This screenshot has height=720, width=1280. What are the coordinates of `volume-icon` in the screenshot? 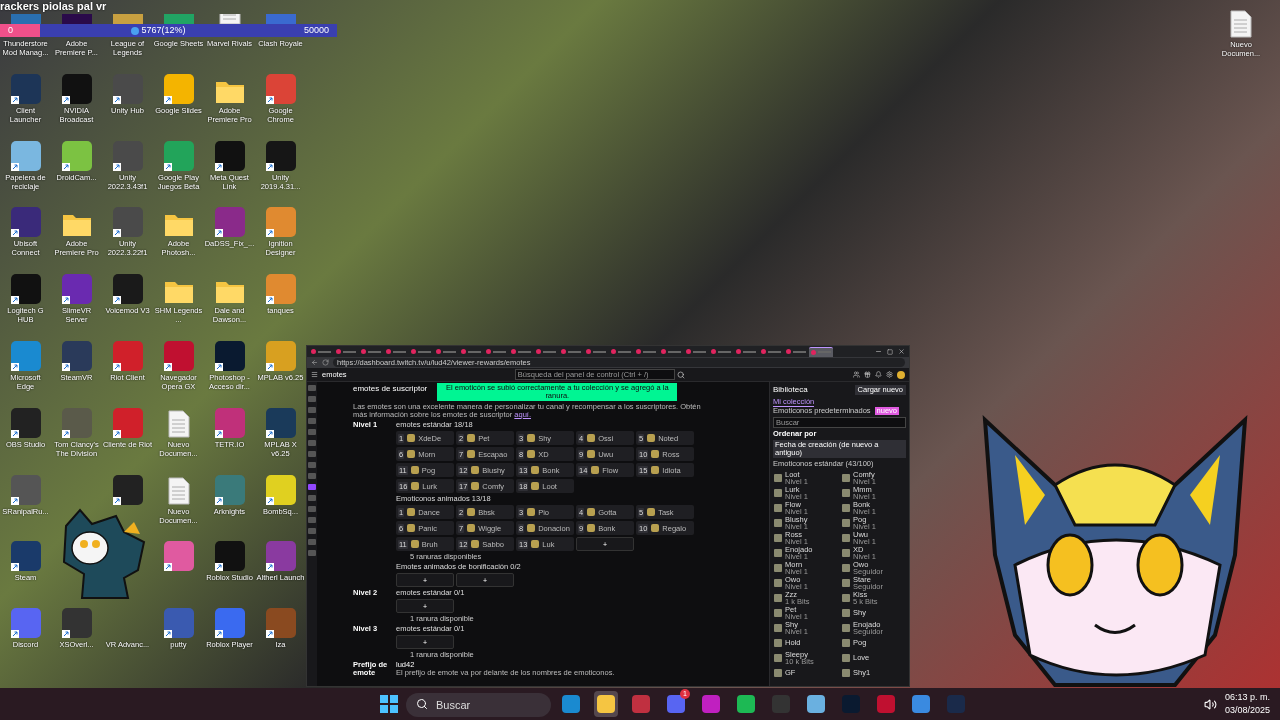 It's located at (1210, 704).